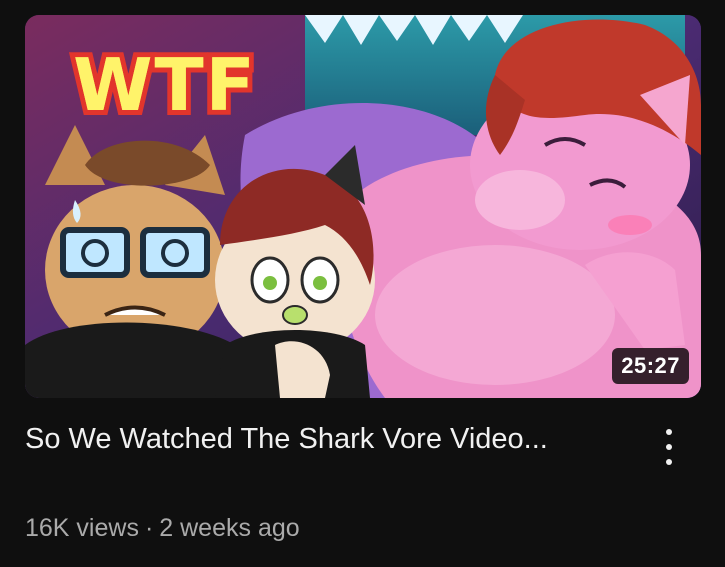  I want to click on thumbnail-wtf-text: WTF WTF, so click(164, 85).